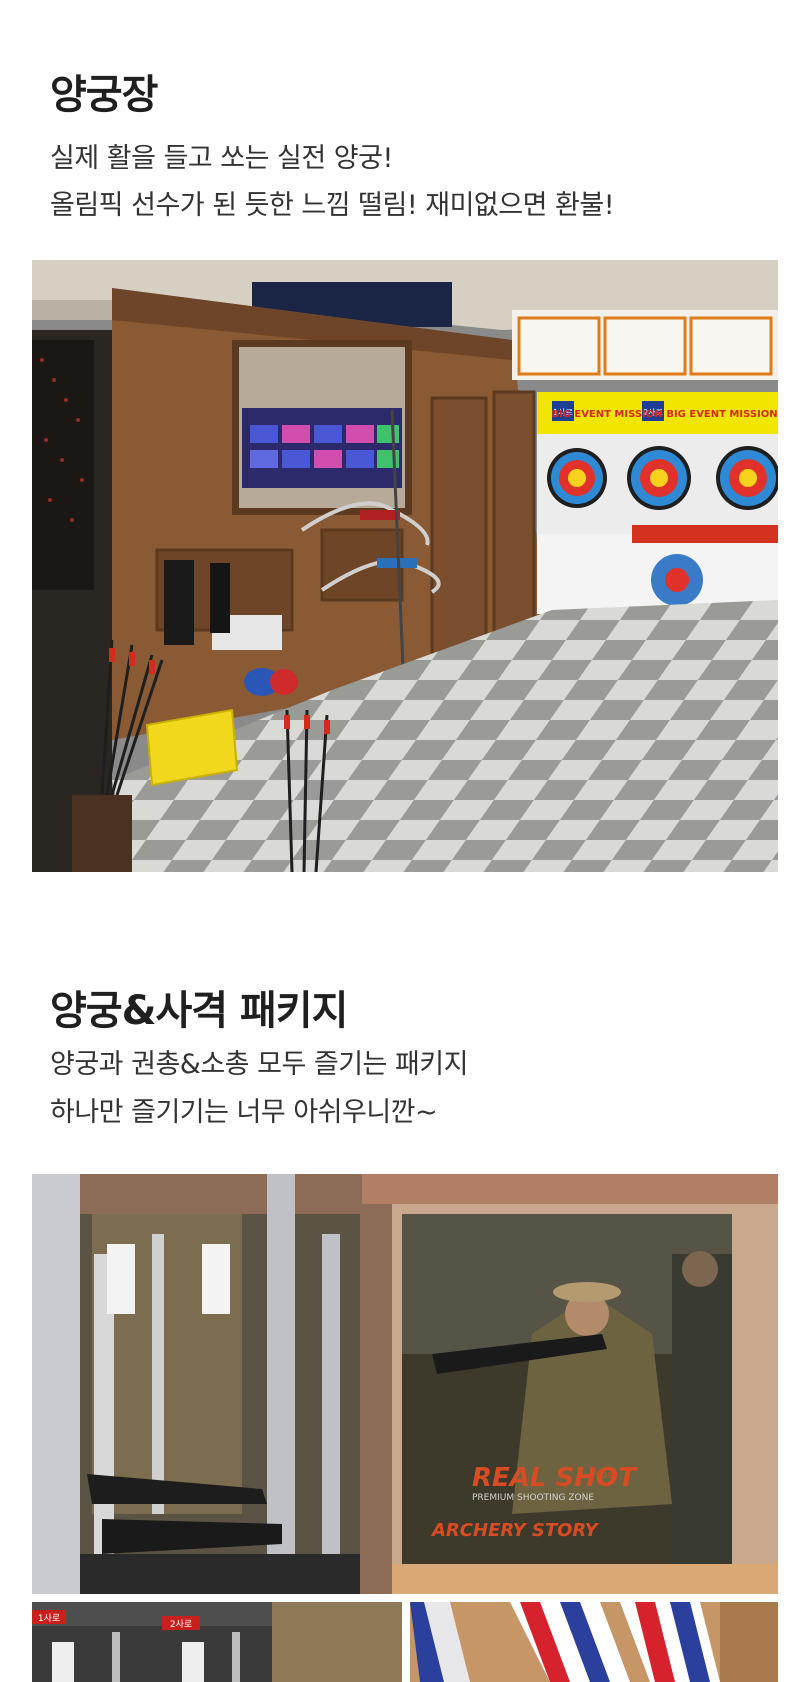  What do you see at coordinates (221, 158) in the screenshot?
I see `description-line: 실제 활을 들고 쏘는 실전 양궁!` at bounding box center [221, 158].